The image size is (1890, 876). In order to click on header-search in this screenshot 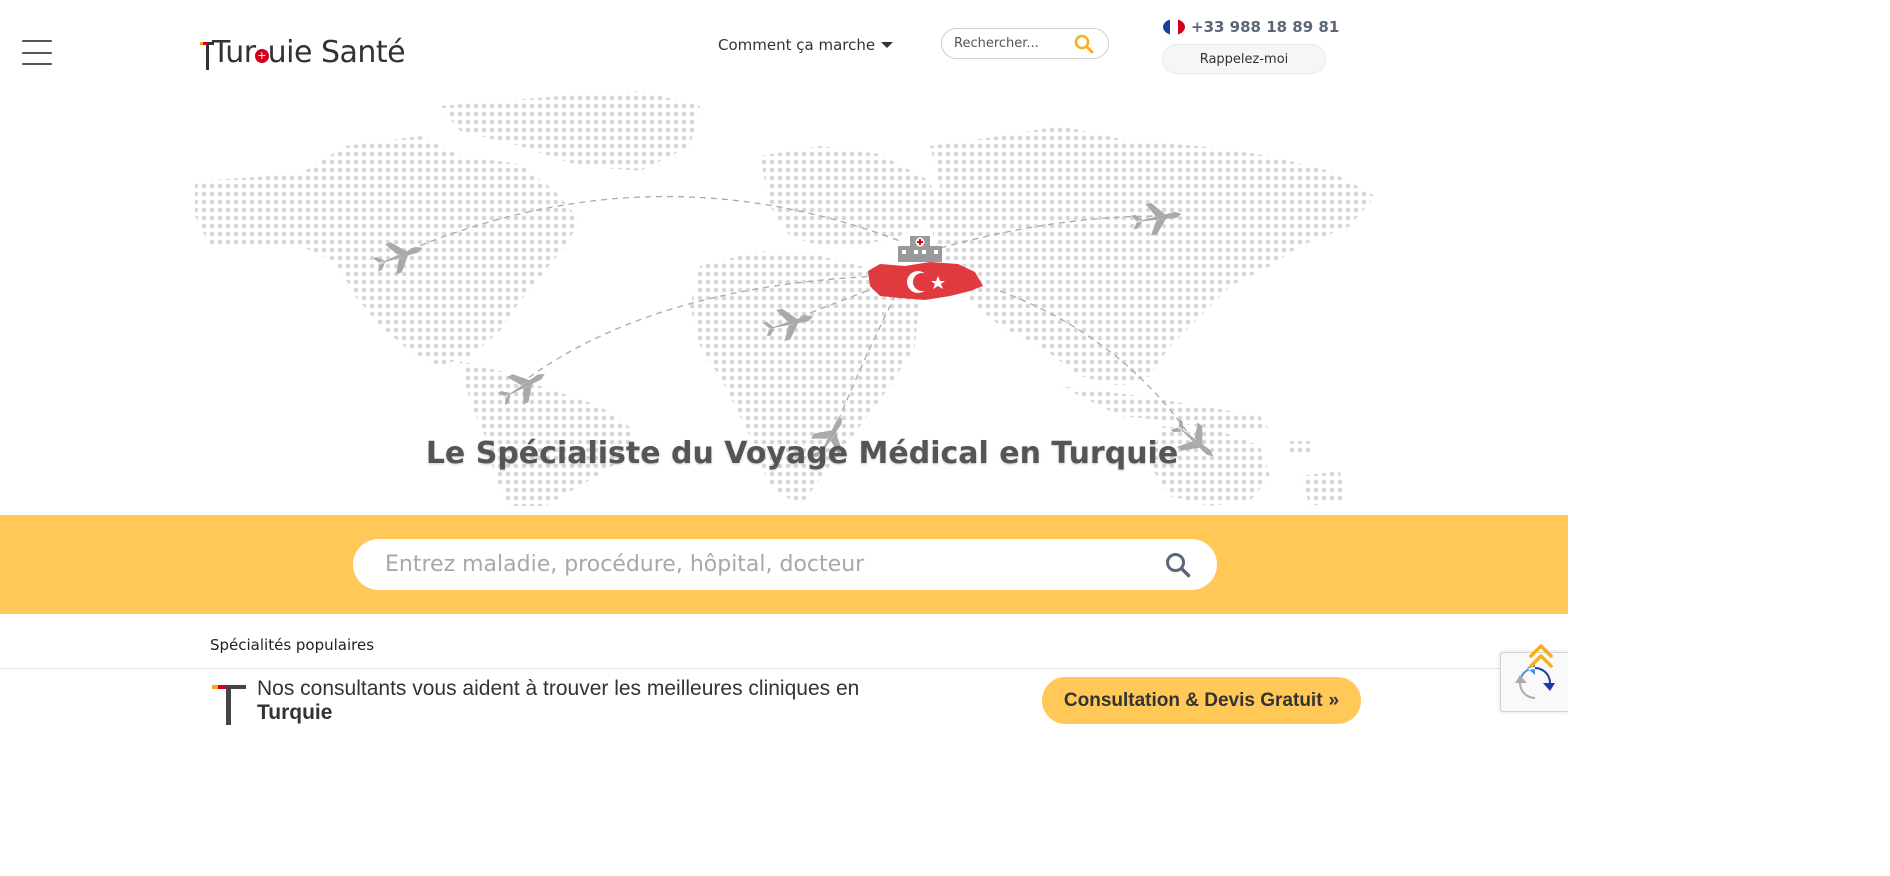, I will do `click(1025, 43)`.